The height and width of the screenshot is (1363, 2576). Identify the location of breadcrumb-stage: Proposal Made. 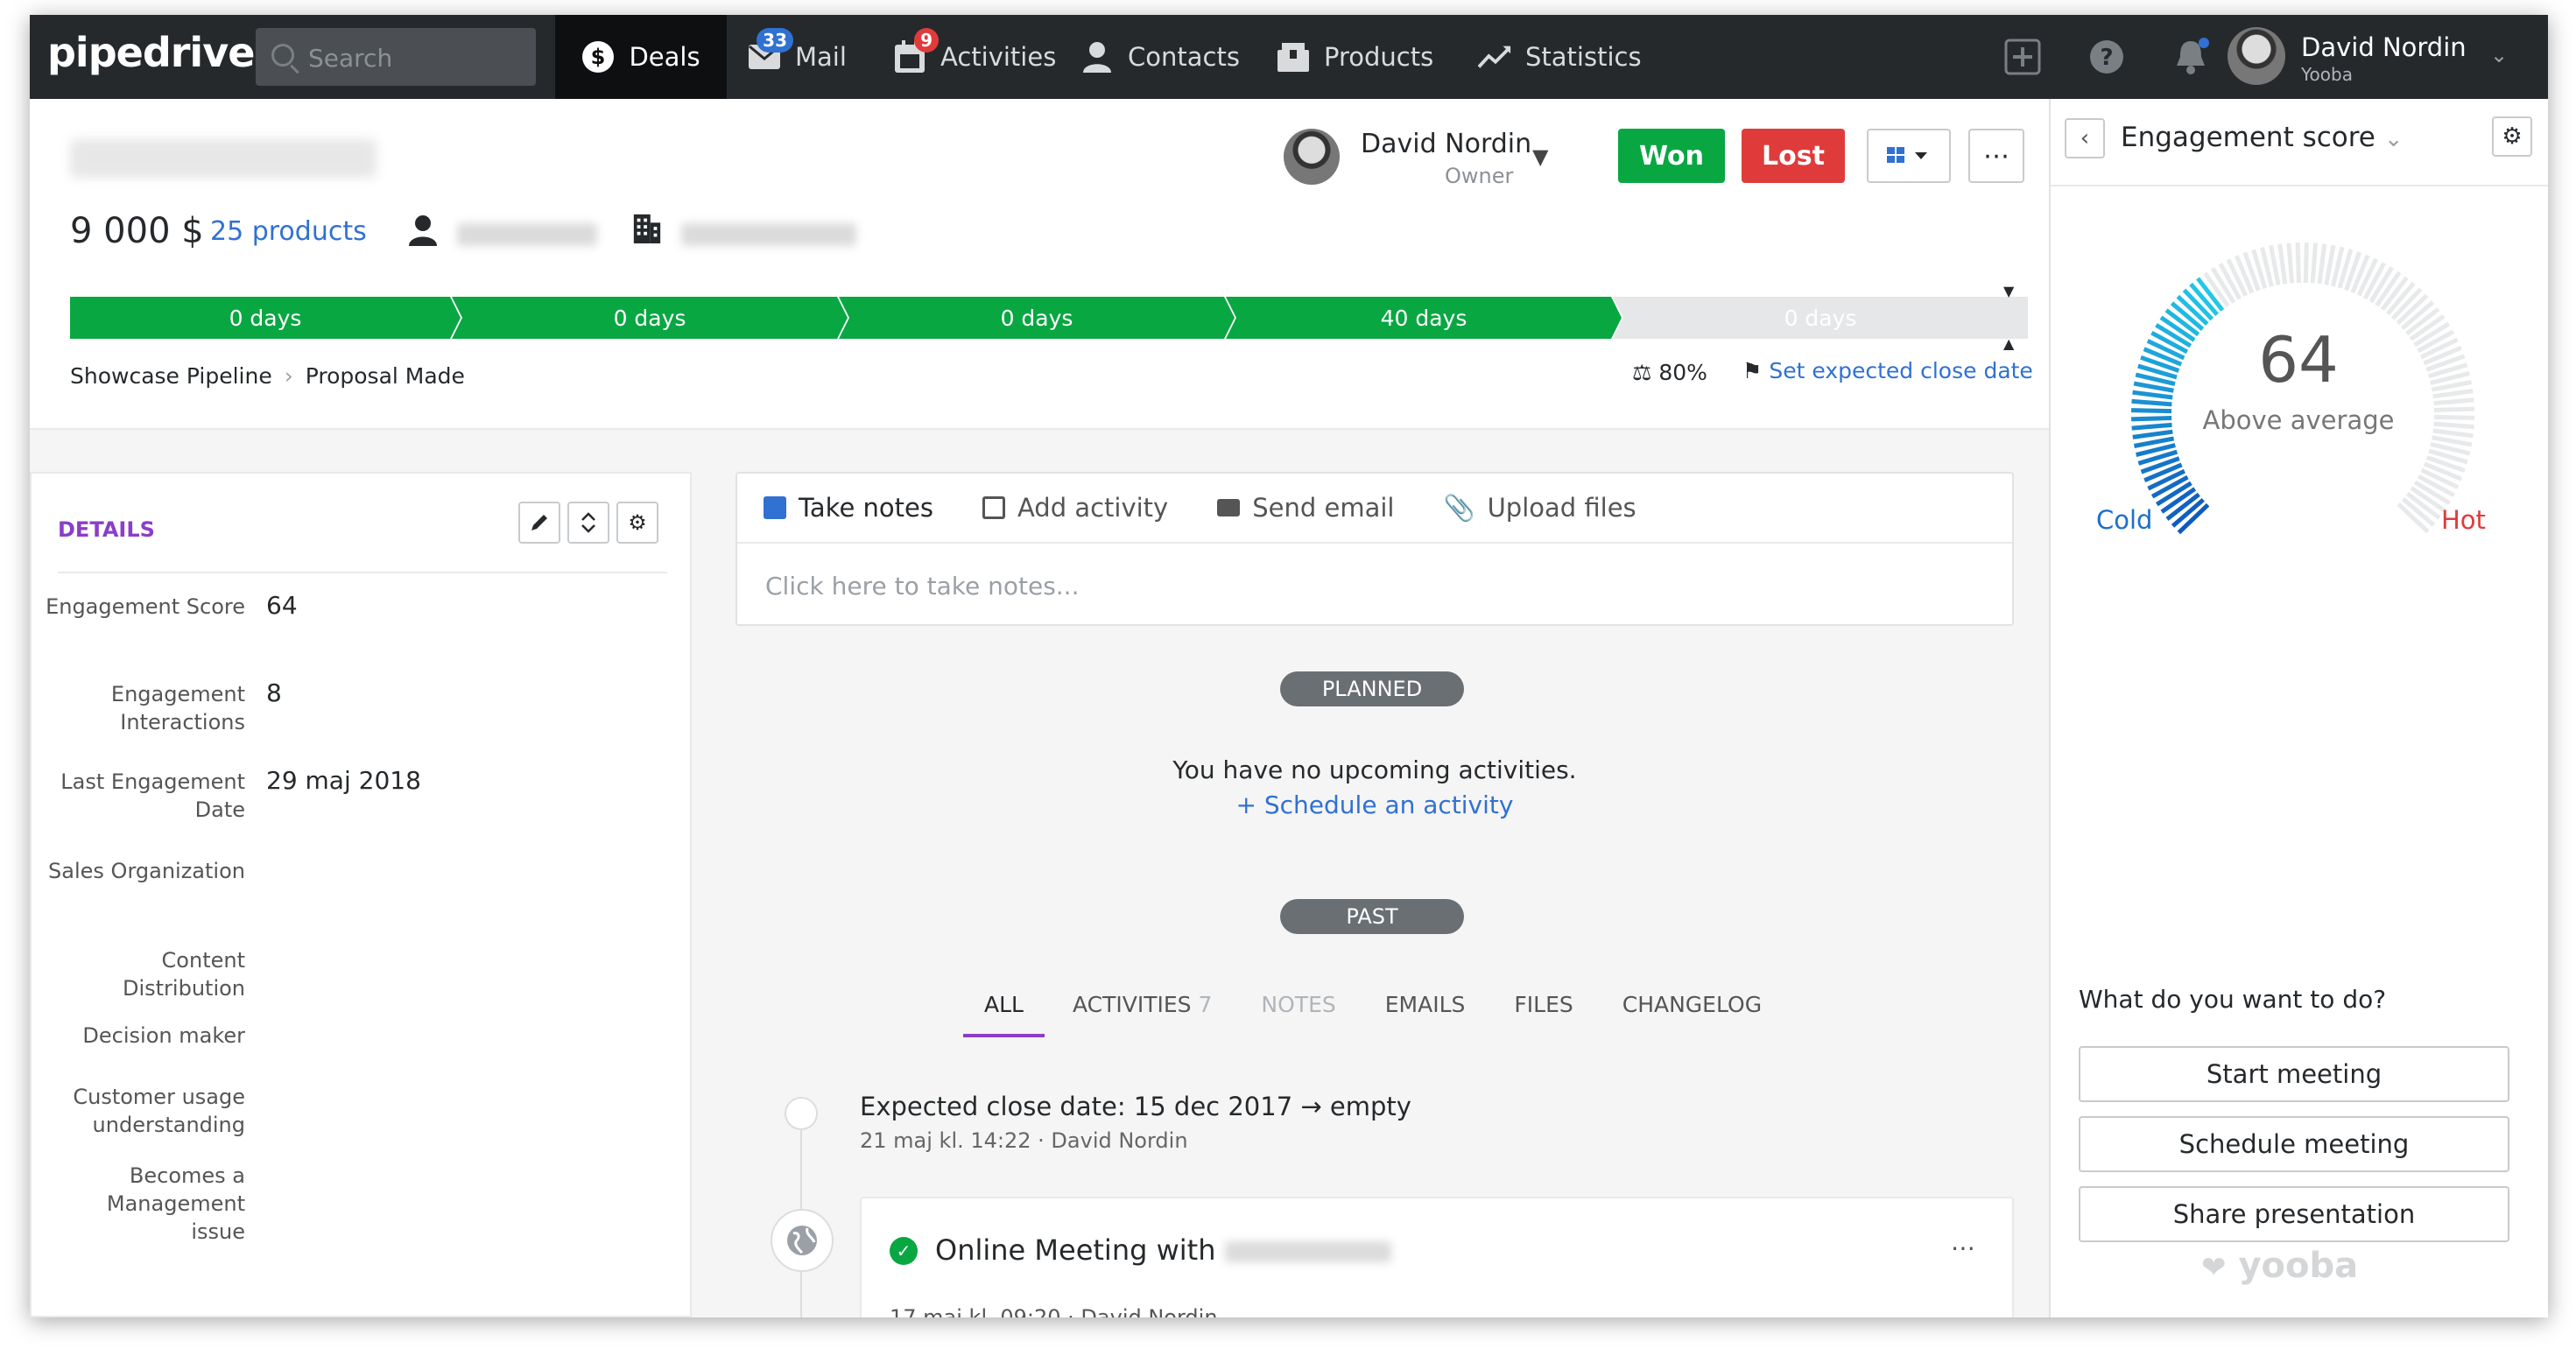
(385, 376).